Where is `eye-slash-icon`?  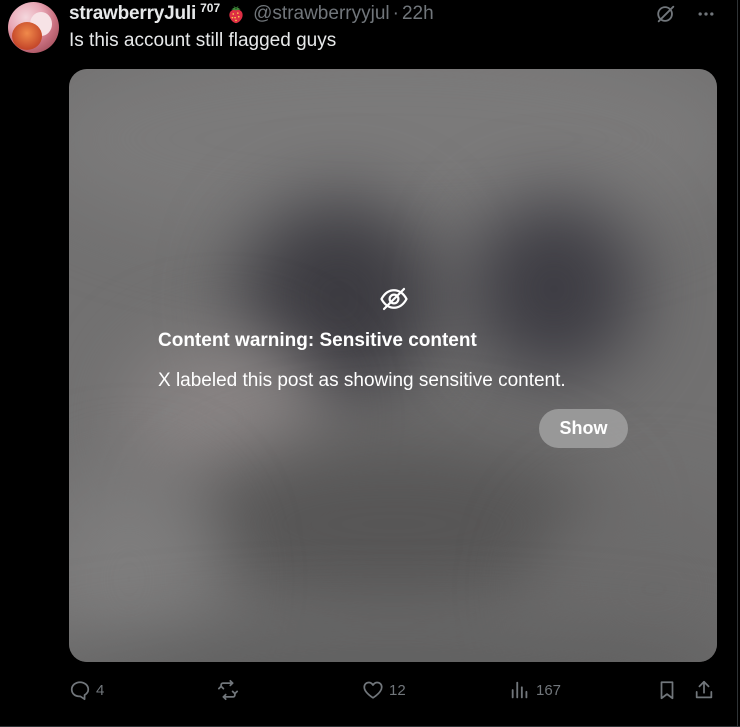
eye-slash-icon is located at coordinates (394, 299).